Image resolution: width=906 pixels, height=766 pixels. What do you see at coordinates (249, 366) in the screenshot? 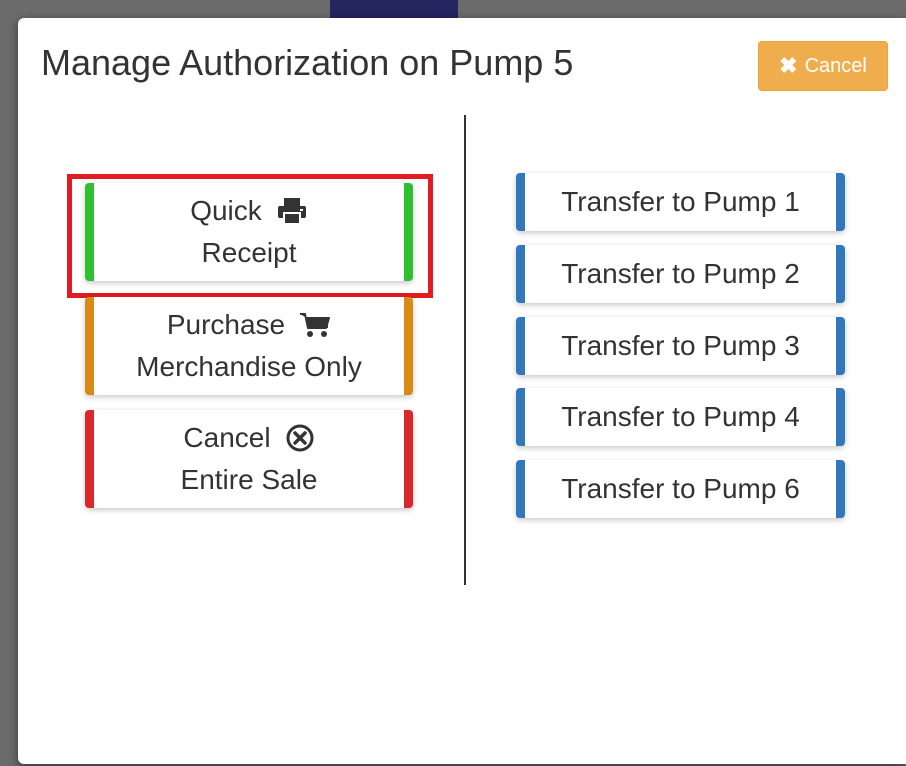
I see `purchase-merchandise-label-line2: Merchandise Only` at bounding box center [249, 366].